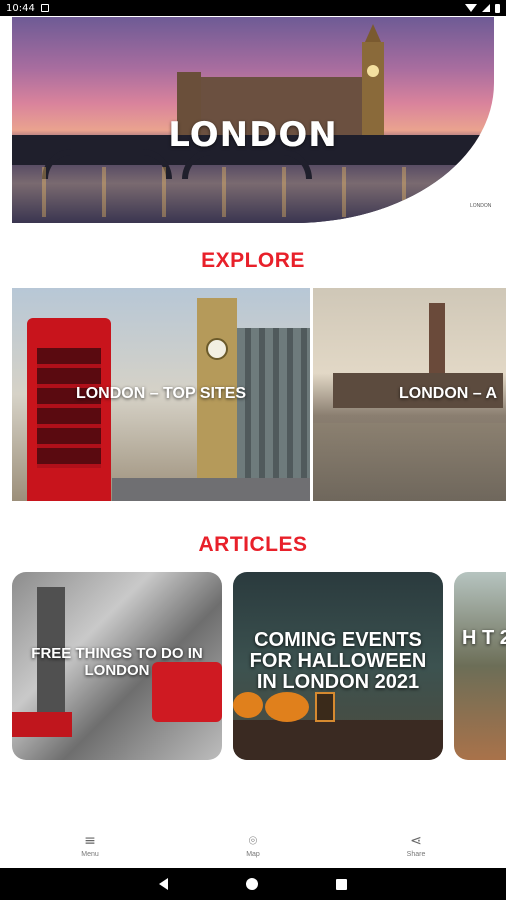 The width and height of the screenshot is (506, 900). Describe the element at coordinates (44, 8) in the screenshot. I see `notification-icon` at that location.